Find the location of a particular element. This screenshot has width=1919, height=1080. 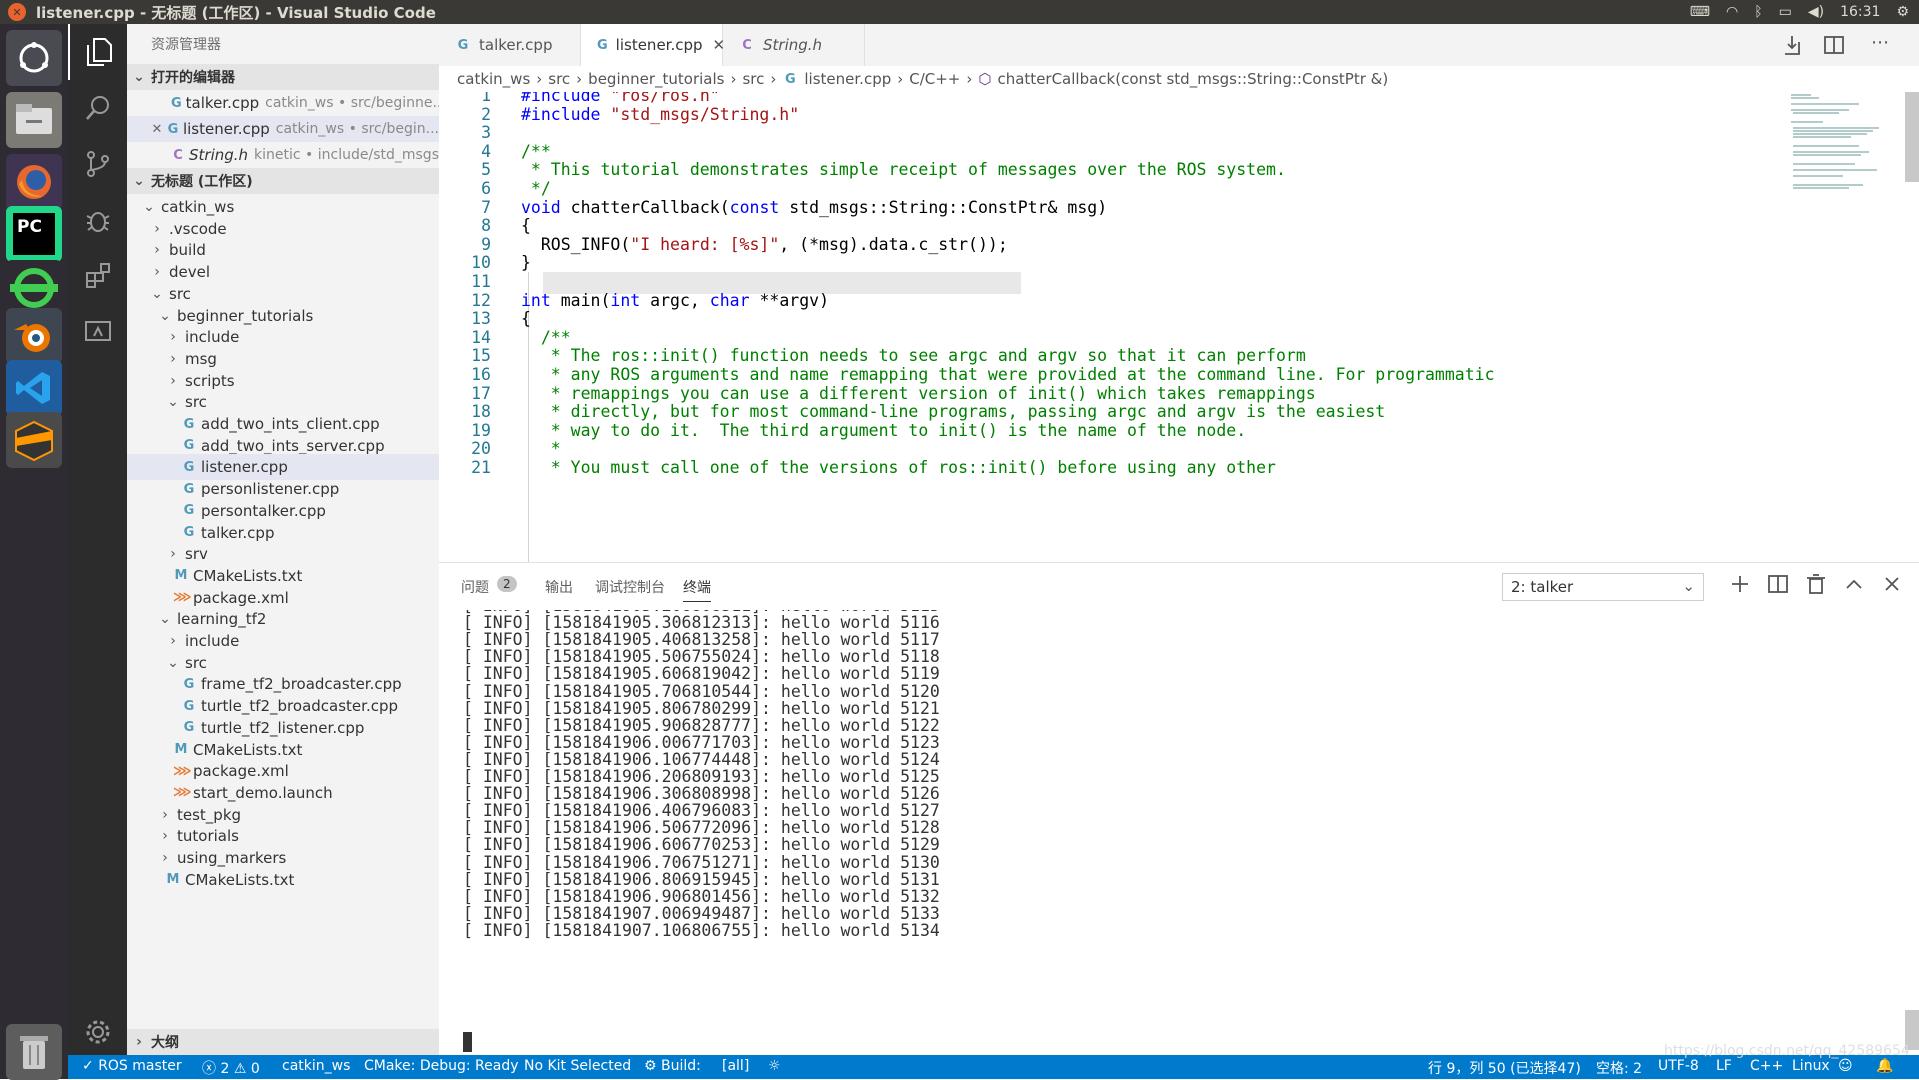

maximize-panel-icon is located at coordinates (1854, 584).